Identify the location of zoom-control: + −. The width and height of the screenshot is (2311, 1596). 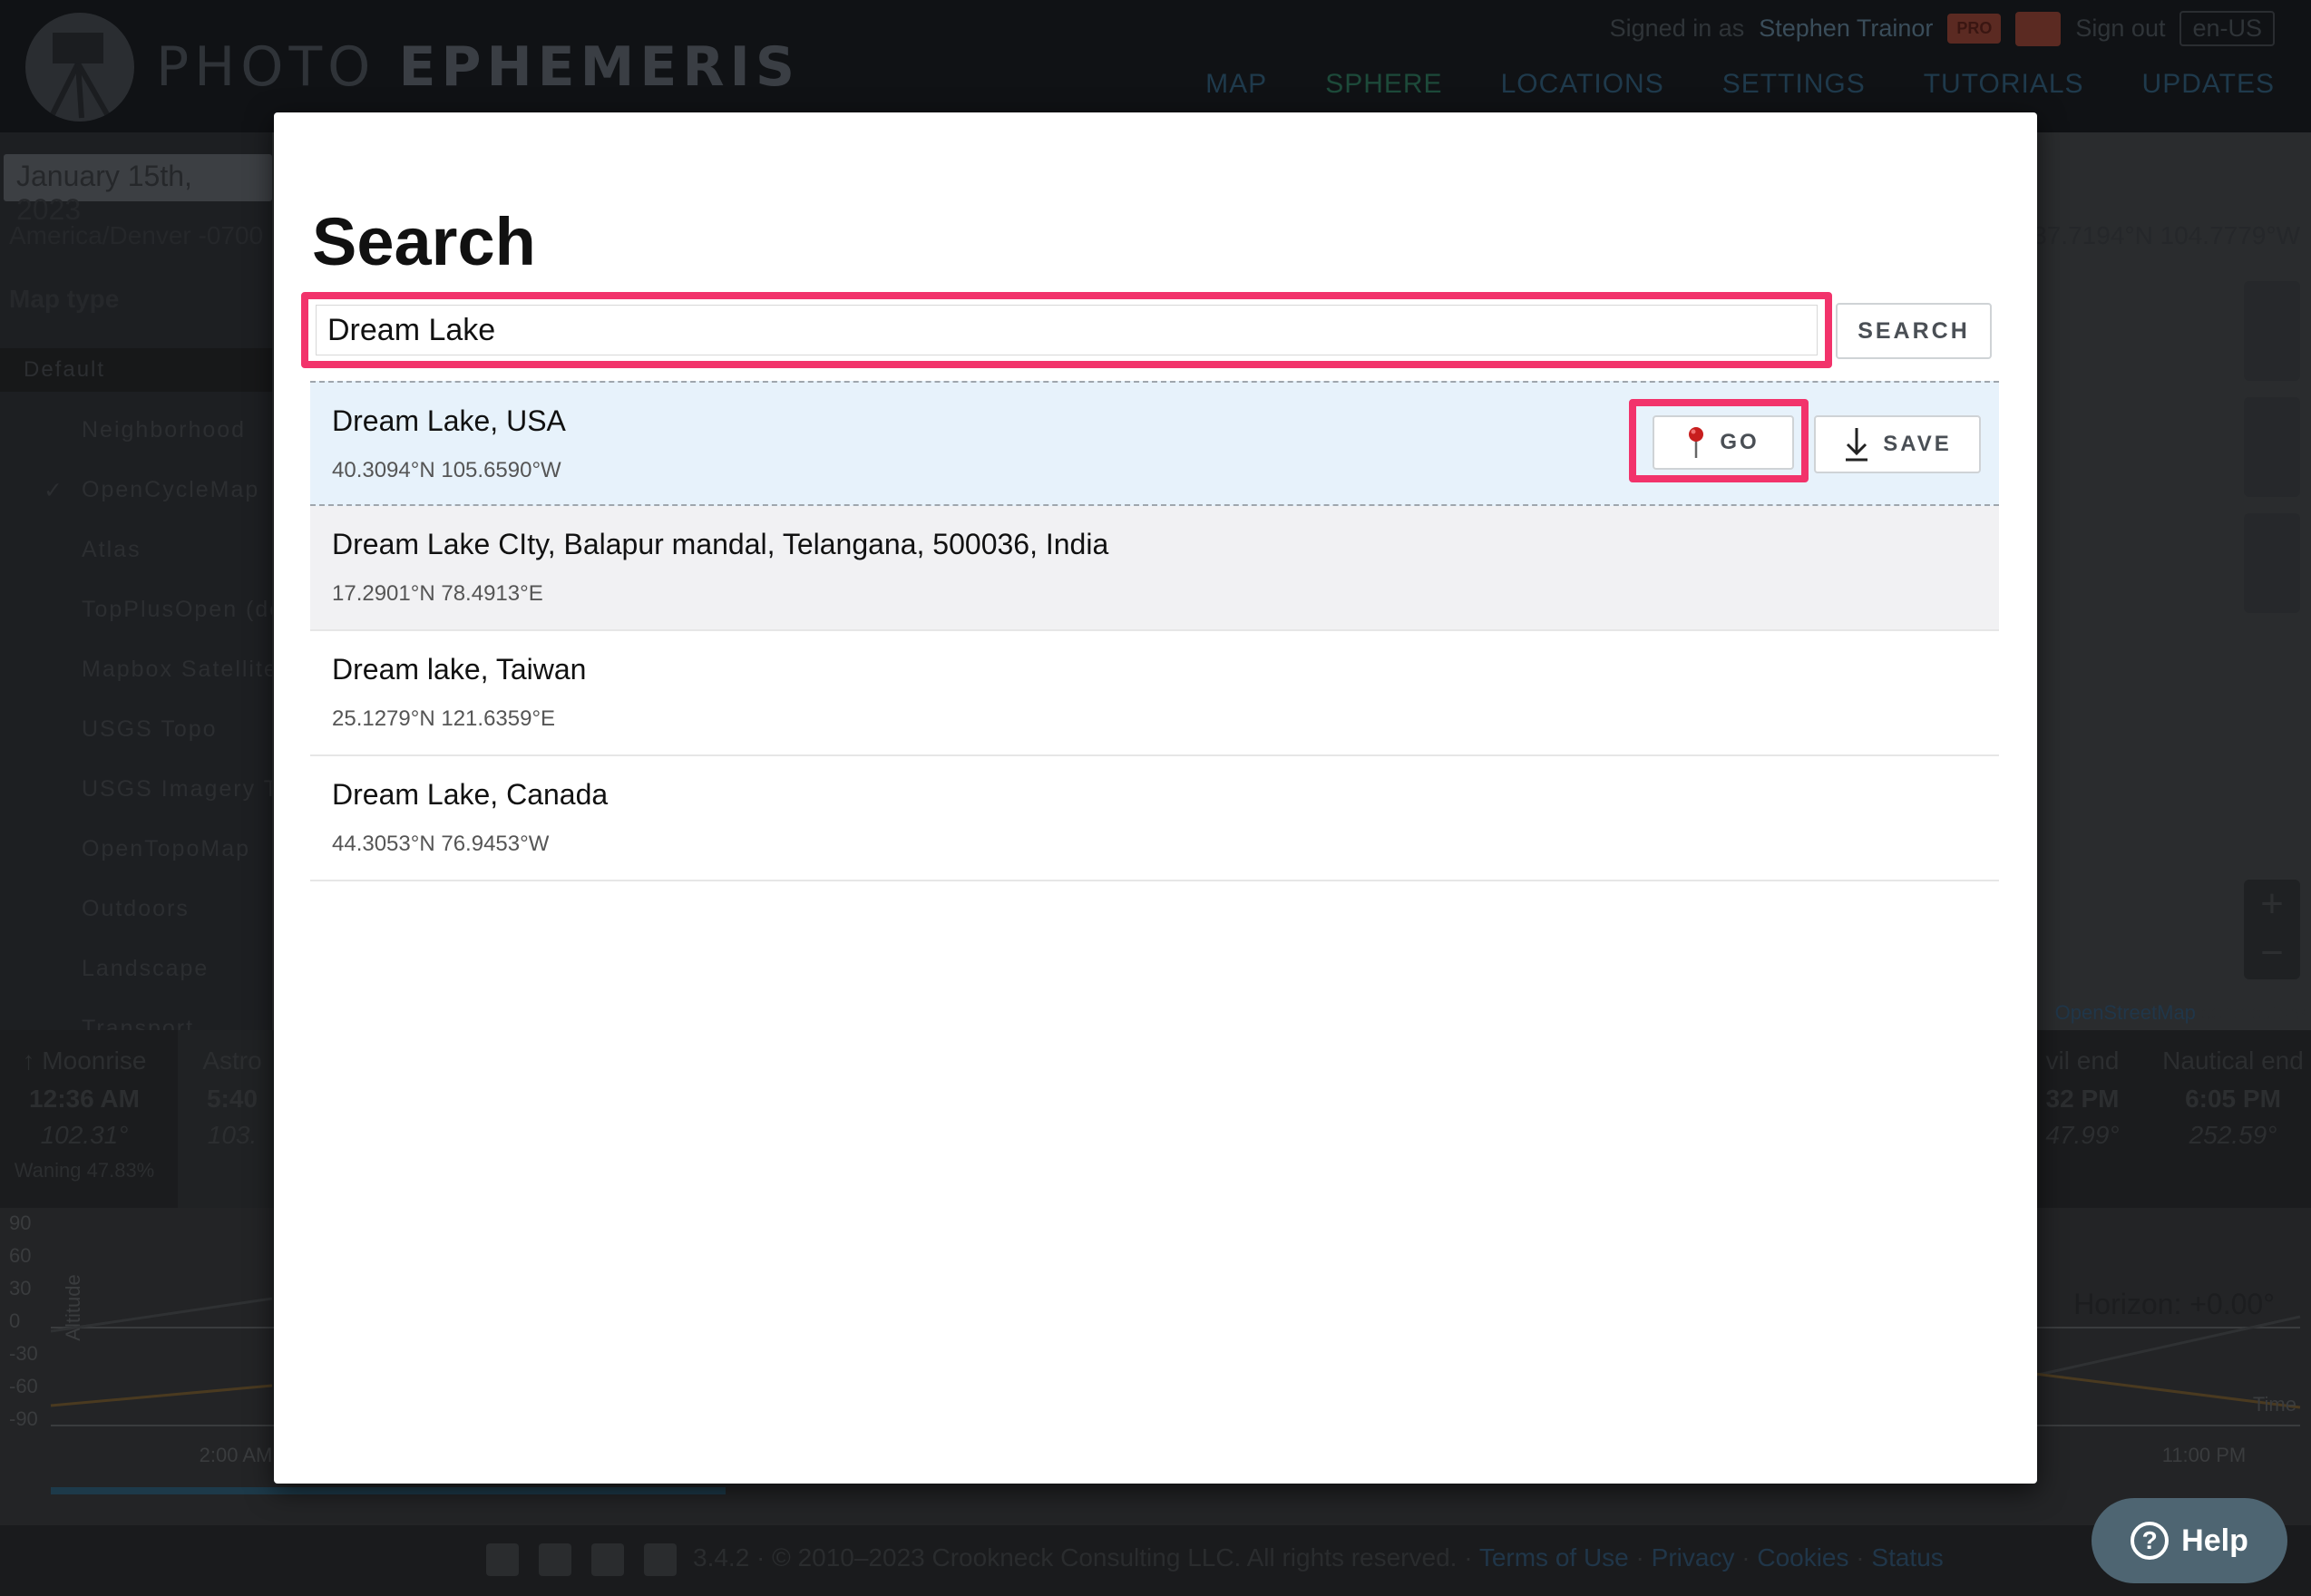
(2272, 930).